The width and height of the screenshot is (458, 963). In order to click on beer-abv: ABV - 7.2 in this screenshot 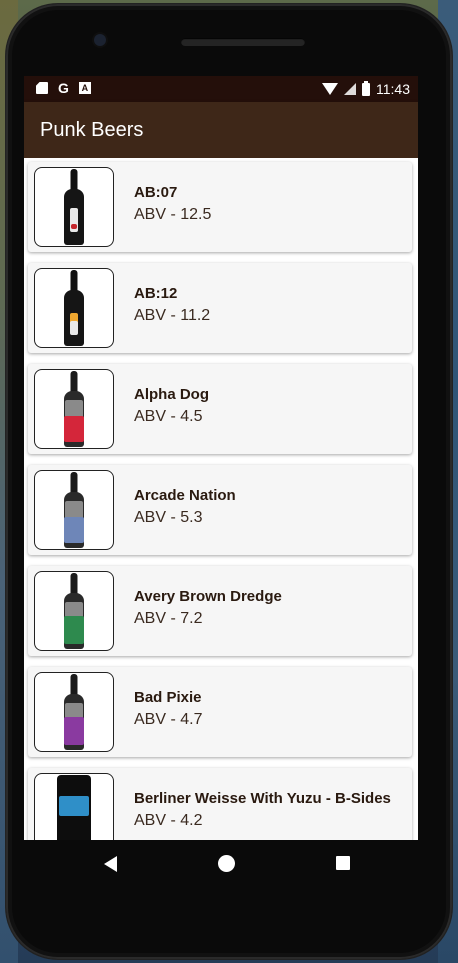, I will do `click(168, 618)`.